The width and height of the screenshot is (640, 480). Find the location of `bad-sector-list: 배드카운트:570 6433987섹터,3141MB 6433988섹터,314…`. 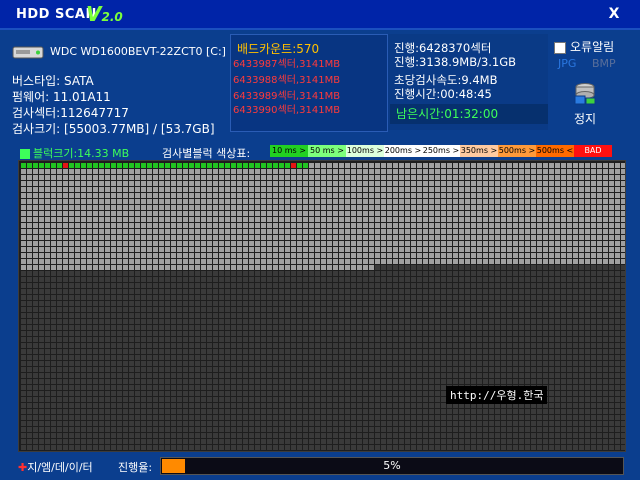

bad-sector-list: 배드카운트:570 6433987섹터,3141MB 6433988섹터,314… is located at coordinates (309, 83).